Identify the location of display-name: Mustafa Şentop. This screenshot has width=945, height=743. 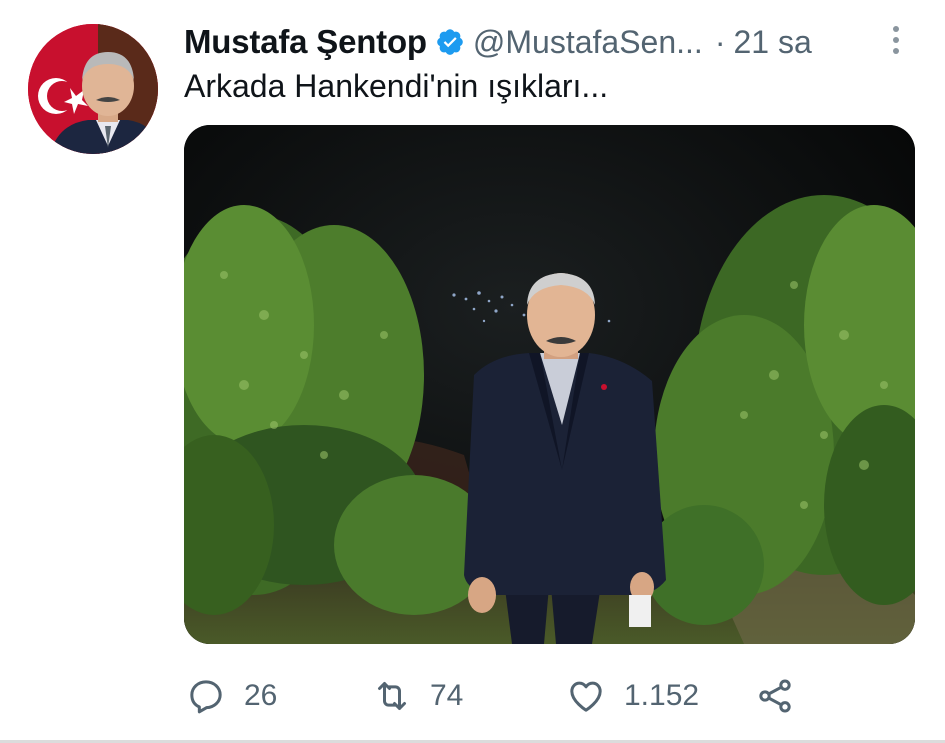
(305, 42).